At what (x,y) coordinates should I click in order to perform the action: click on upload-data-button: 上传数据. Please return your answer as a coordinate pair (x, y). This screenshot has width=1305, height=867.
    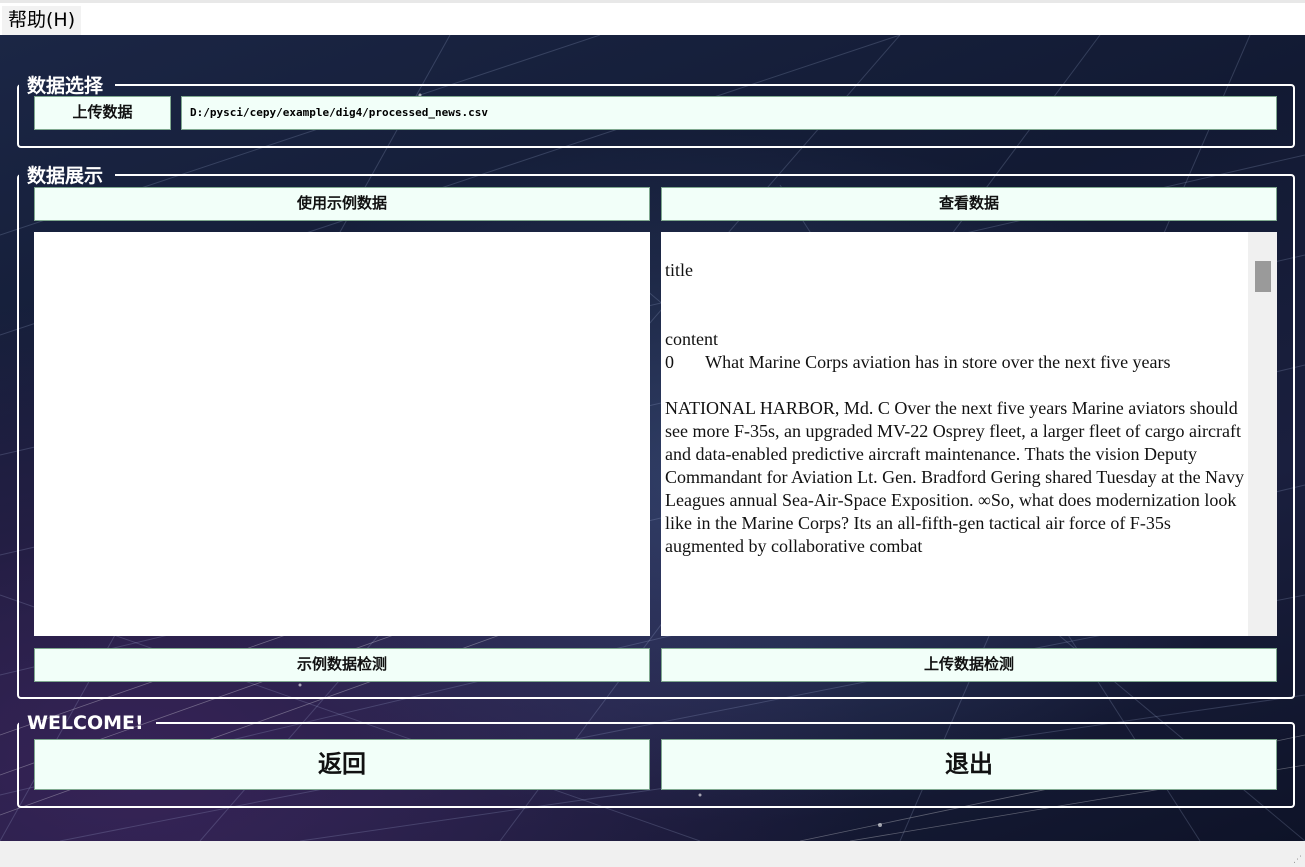
    Looking at the image, I should click on (102, 113).